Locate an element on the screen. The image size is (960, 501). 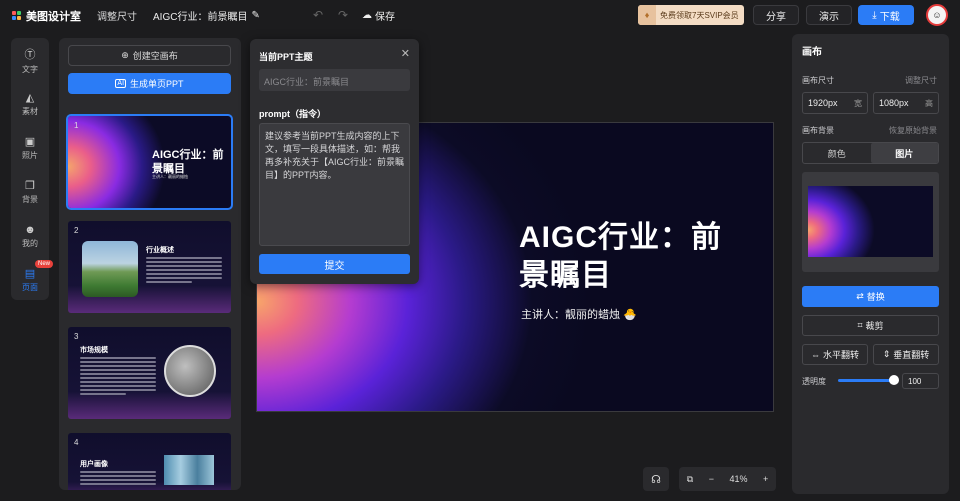
app-logo: 美图设计室 is located at coordinates (46, 16).